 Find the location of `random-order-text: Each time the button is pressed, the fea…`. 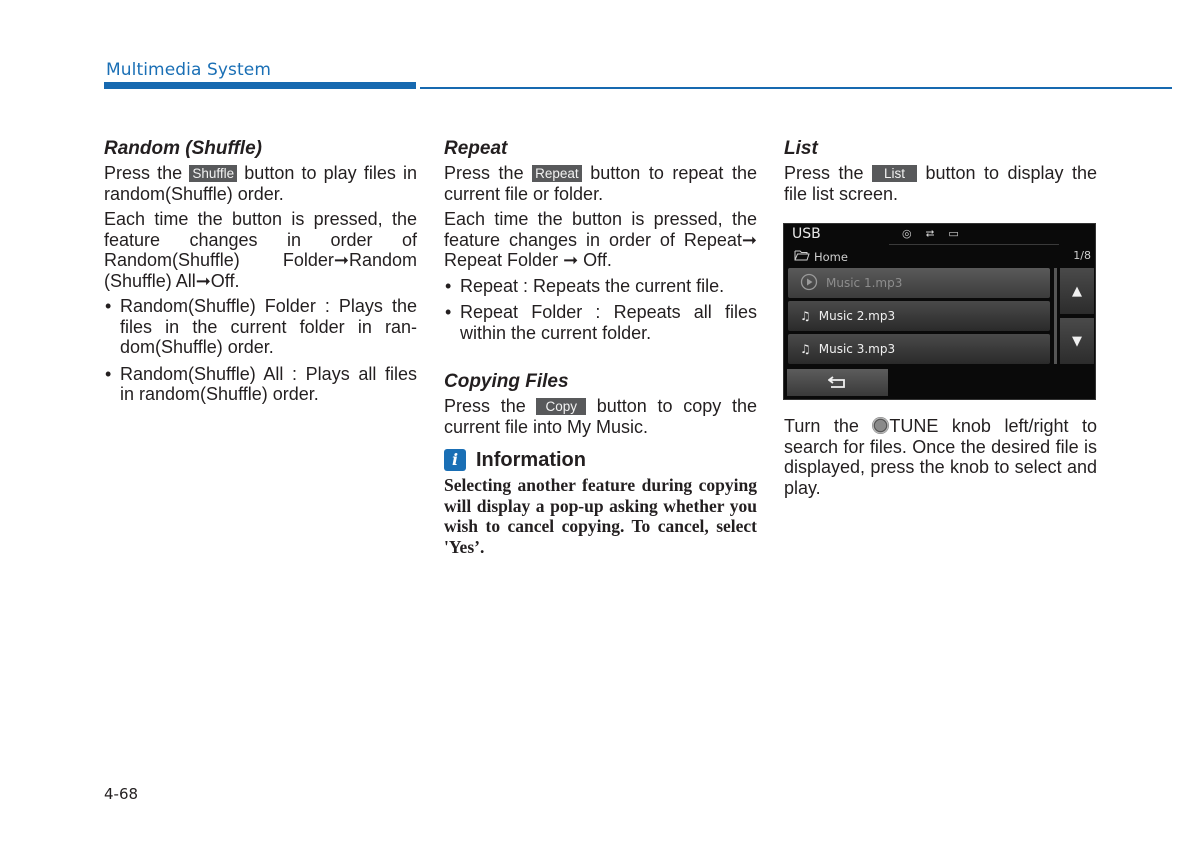

random-order-text: Each time the button is pressed, the fea… is located at coordinates (260, 250).